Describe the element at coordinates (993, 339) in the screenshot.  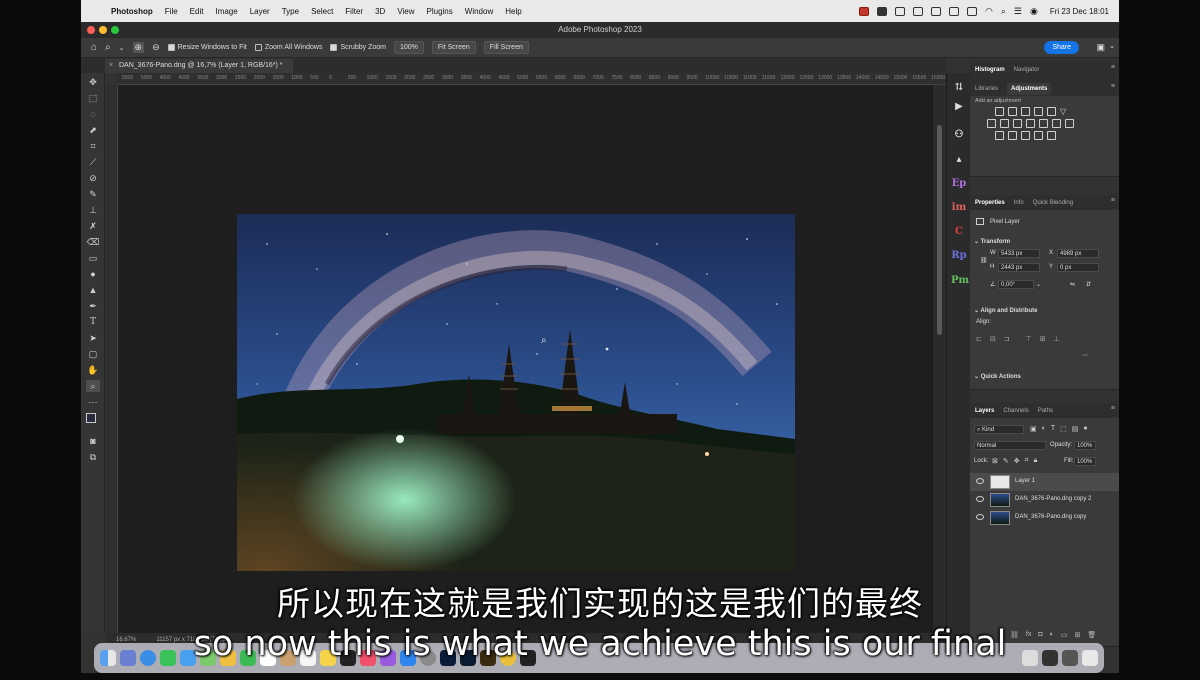
I see `align-center-h-icon: ⊟` at that location.